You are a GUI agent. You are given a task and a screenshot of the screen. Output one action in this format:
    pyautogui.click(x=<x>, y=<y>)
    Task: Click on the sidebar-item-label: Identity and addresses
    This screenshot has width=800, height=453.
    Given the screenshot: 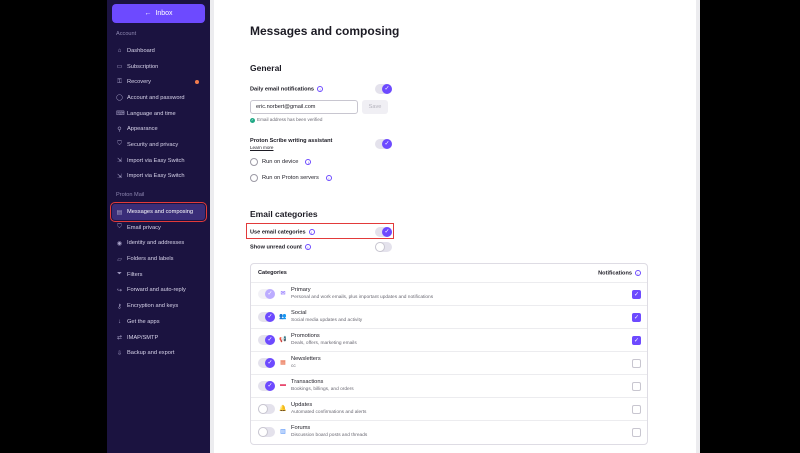 What is the action you would take?
    pyautogui.click(x=156, y=243)
    